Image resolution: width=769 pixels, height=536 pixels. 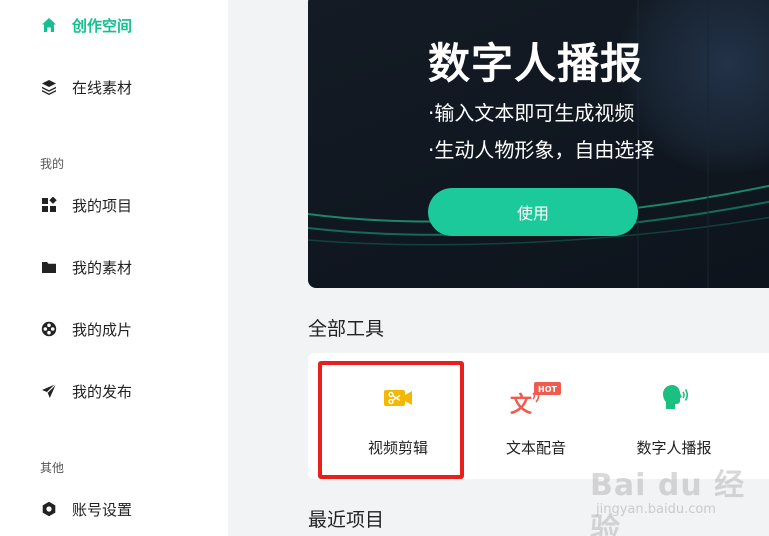 I want to click on sidebar-item-online-assets: 在线素材, so click(x=86, y=87).